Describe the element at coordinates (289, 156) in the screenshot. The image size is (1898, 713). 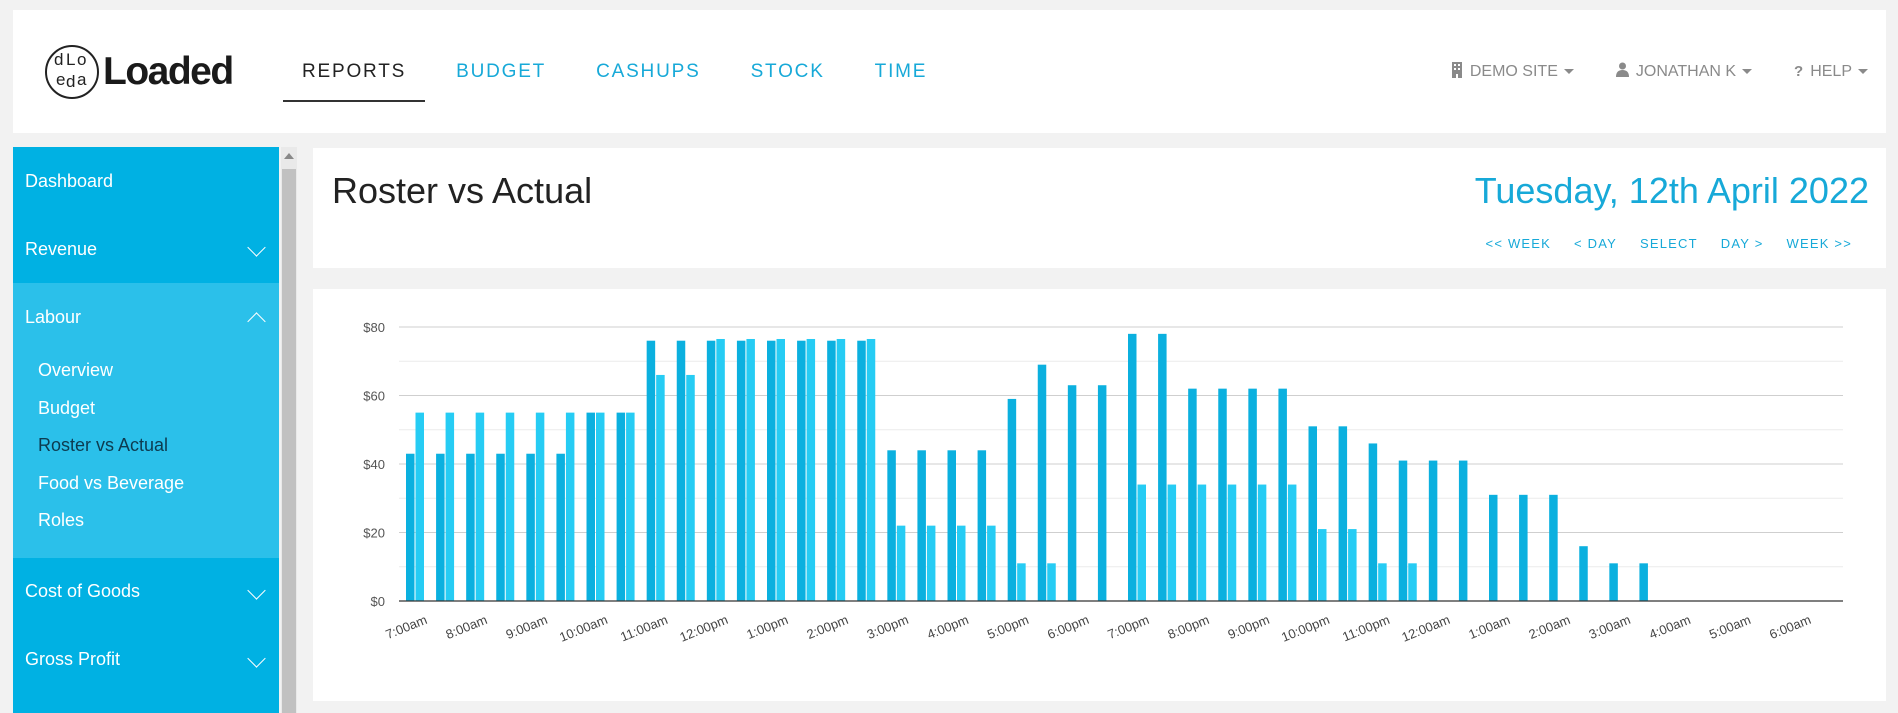
I see `scroll-up-arrow-icon` at that location.